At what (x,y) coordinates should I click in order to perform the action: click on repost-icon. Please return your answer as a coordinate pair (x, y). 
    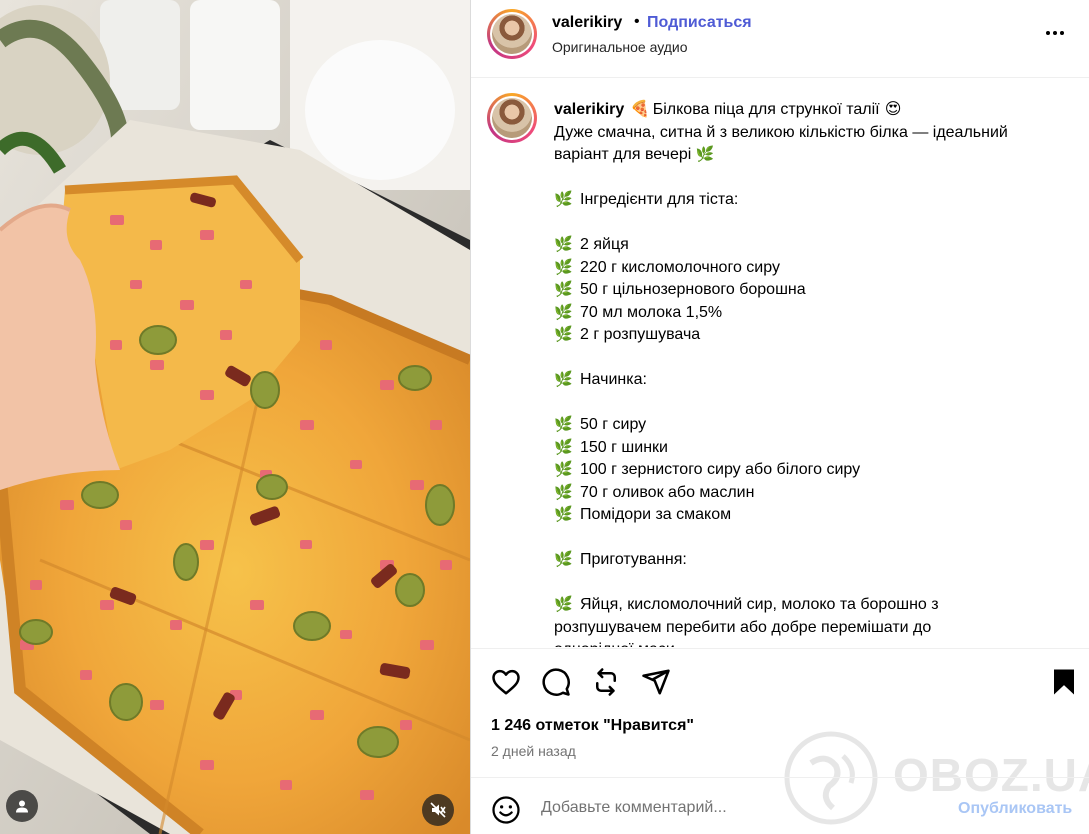
    Looking at the image, I should click on (606, 682).